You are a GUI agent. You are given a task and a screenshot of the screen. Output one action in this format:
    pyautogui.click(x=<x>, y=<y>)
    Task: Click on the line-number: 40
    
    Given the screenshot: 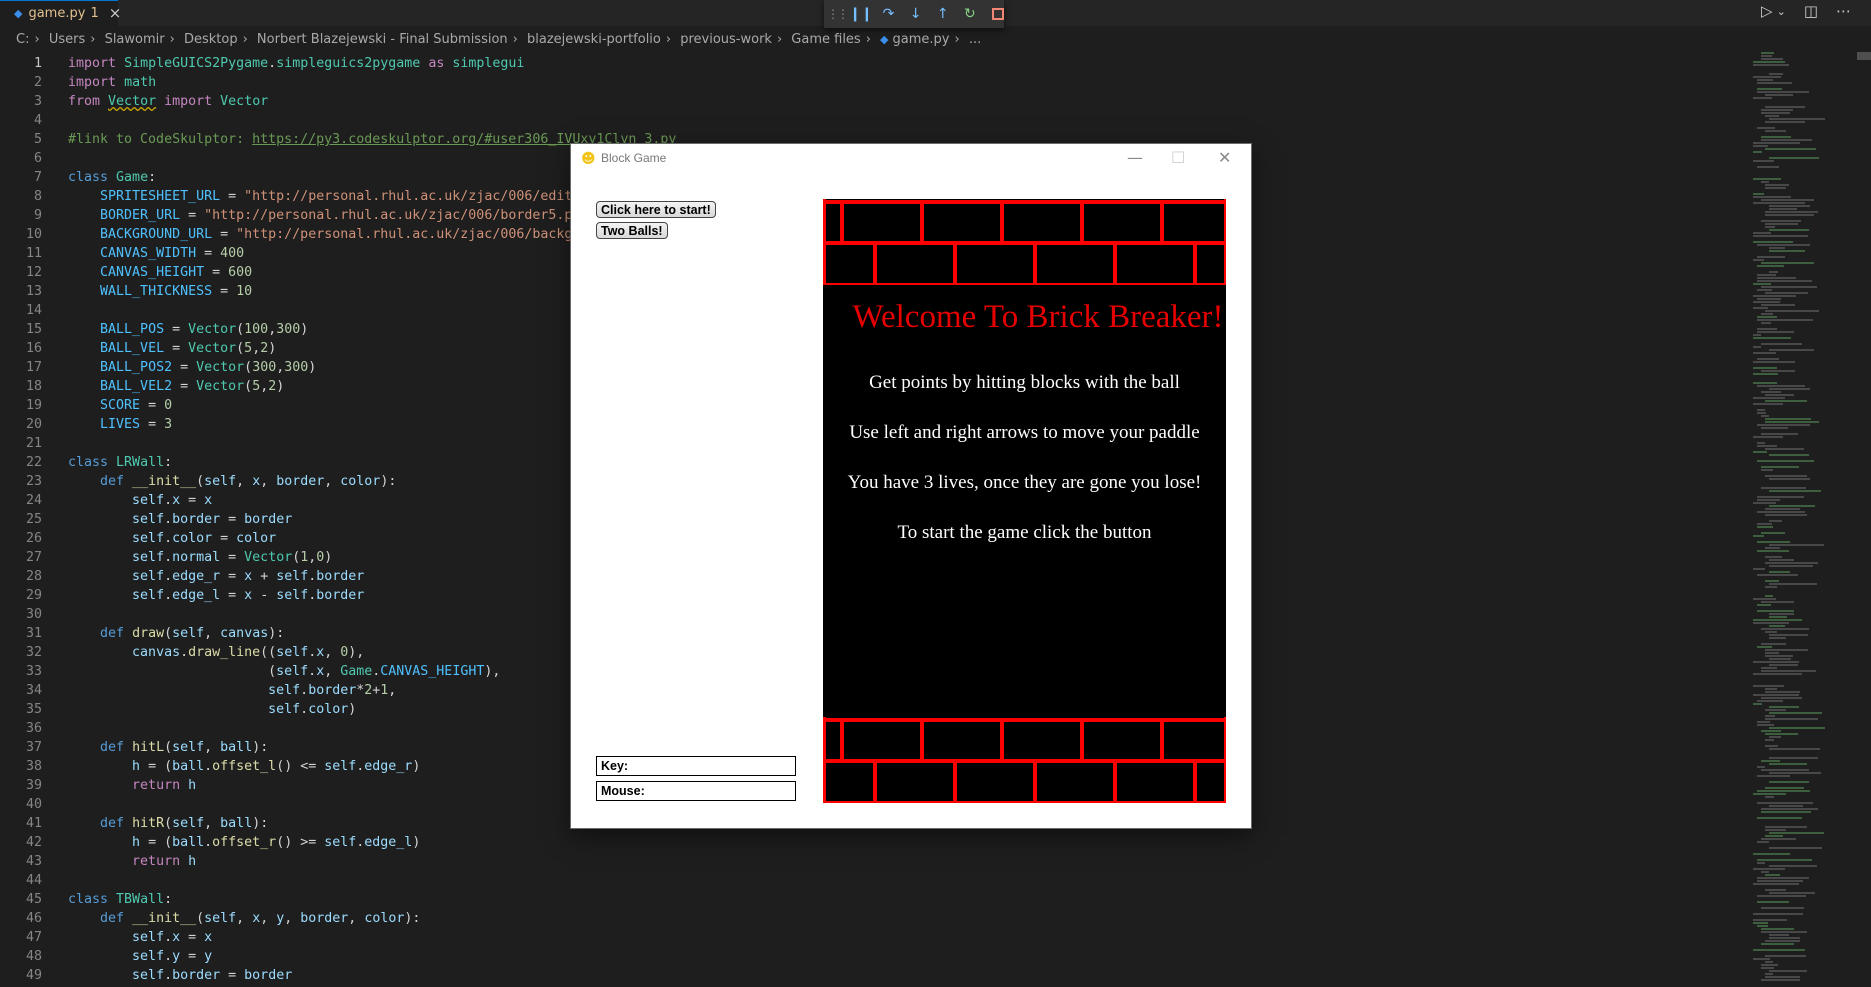 What is the action you would take?
    pyautogui.click(x=33, y=804)
    